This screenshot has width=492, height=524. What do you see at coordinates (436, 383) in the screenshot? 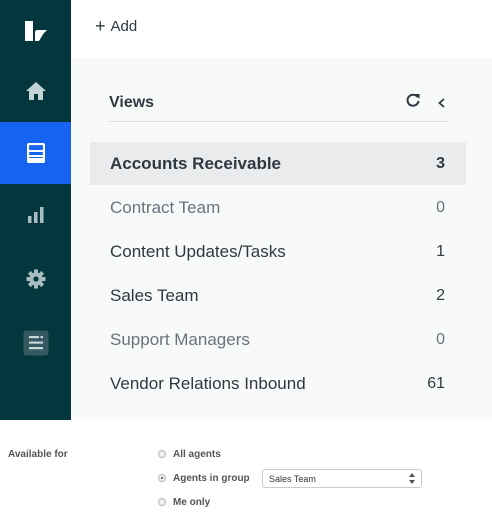
I see `view-count: 61` at bounding box center [436, 383].